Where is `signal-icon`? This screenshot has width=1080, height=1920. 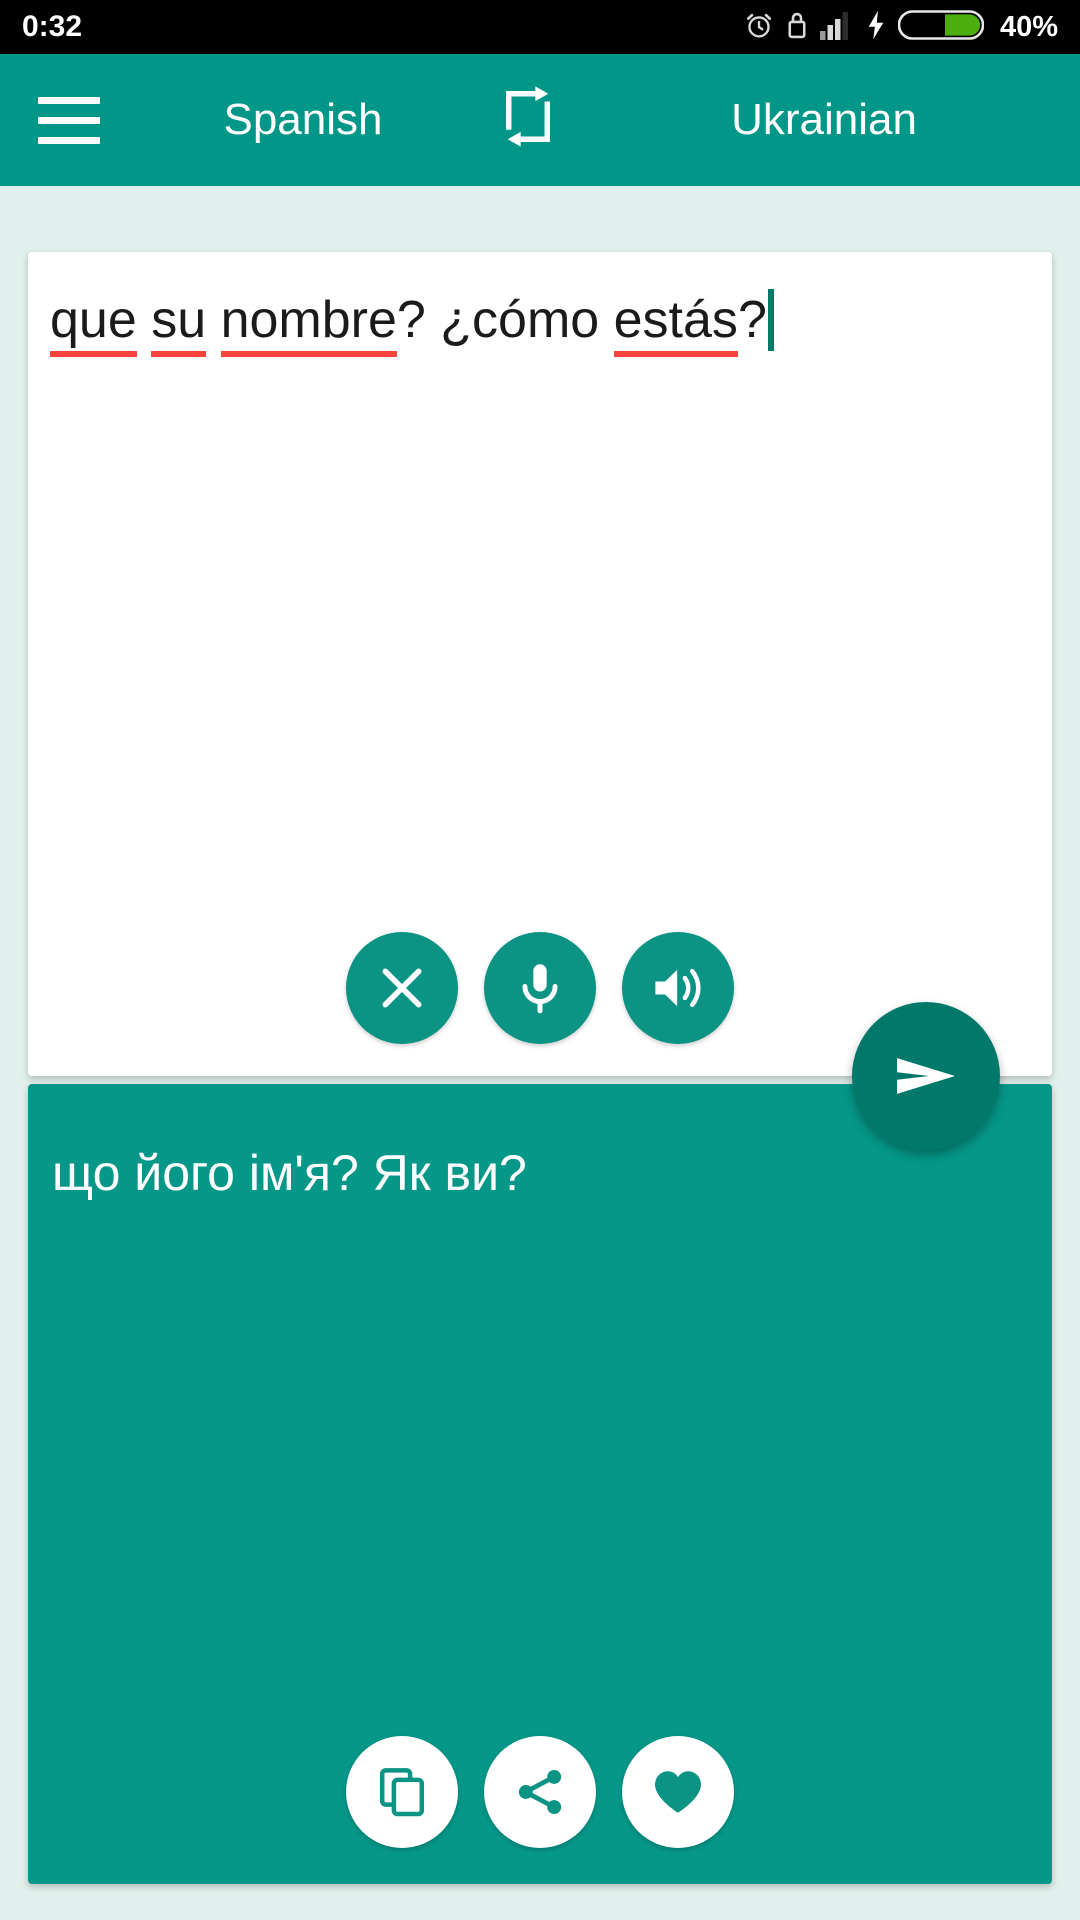
signal-icon is located at coordinates (836, 27).